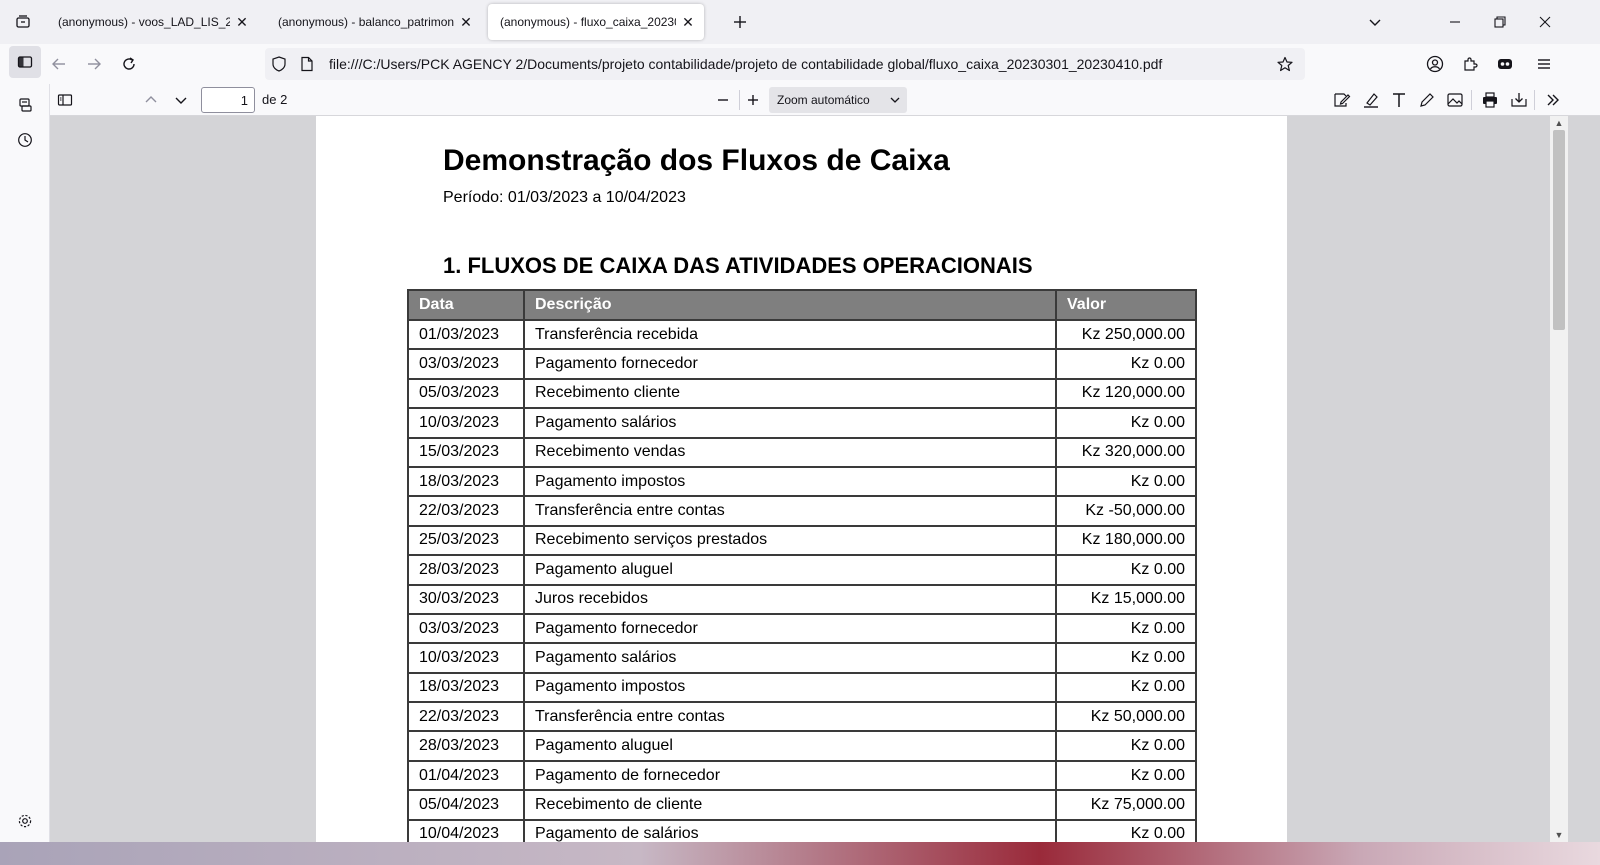 The height and width of the screenshot is (865, 1600). Describe the element at coordinates (65, 100) in the screenshot. I see `toggle-sidebar-button` at that location.